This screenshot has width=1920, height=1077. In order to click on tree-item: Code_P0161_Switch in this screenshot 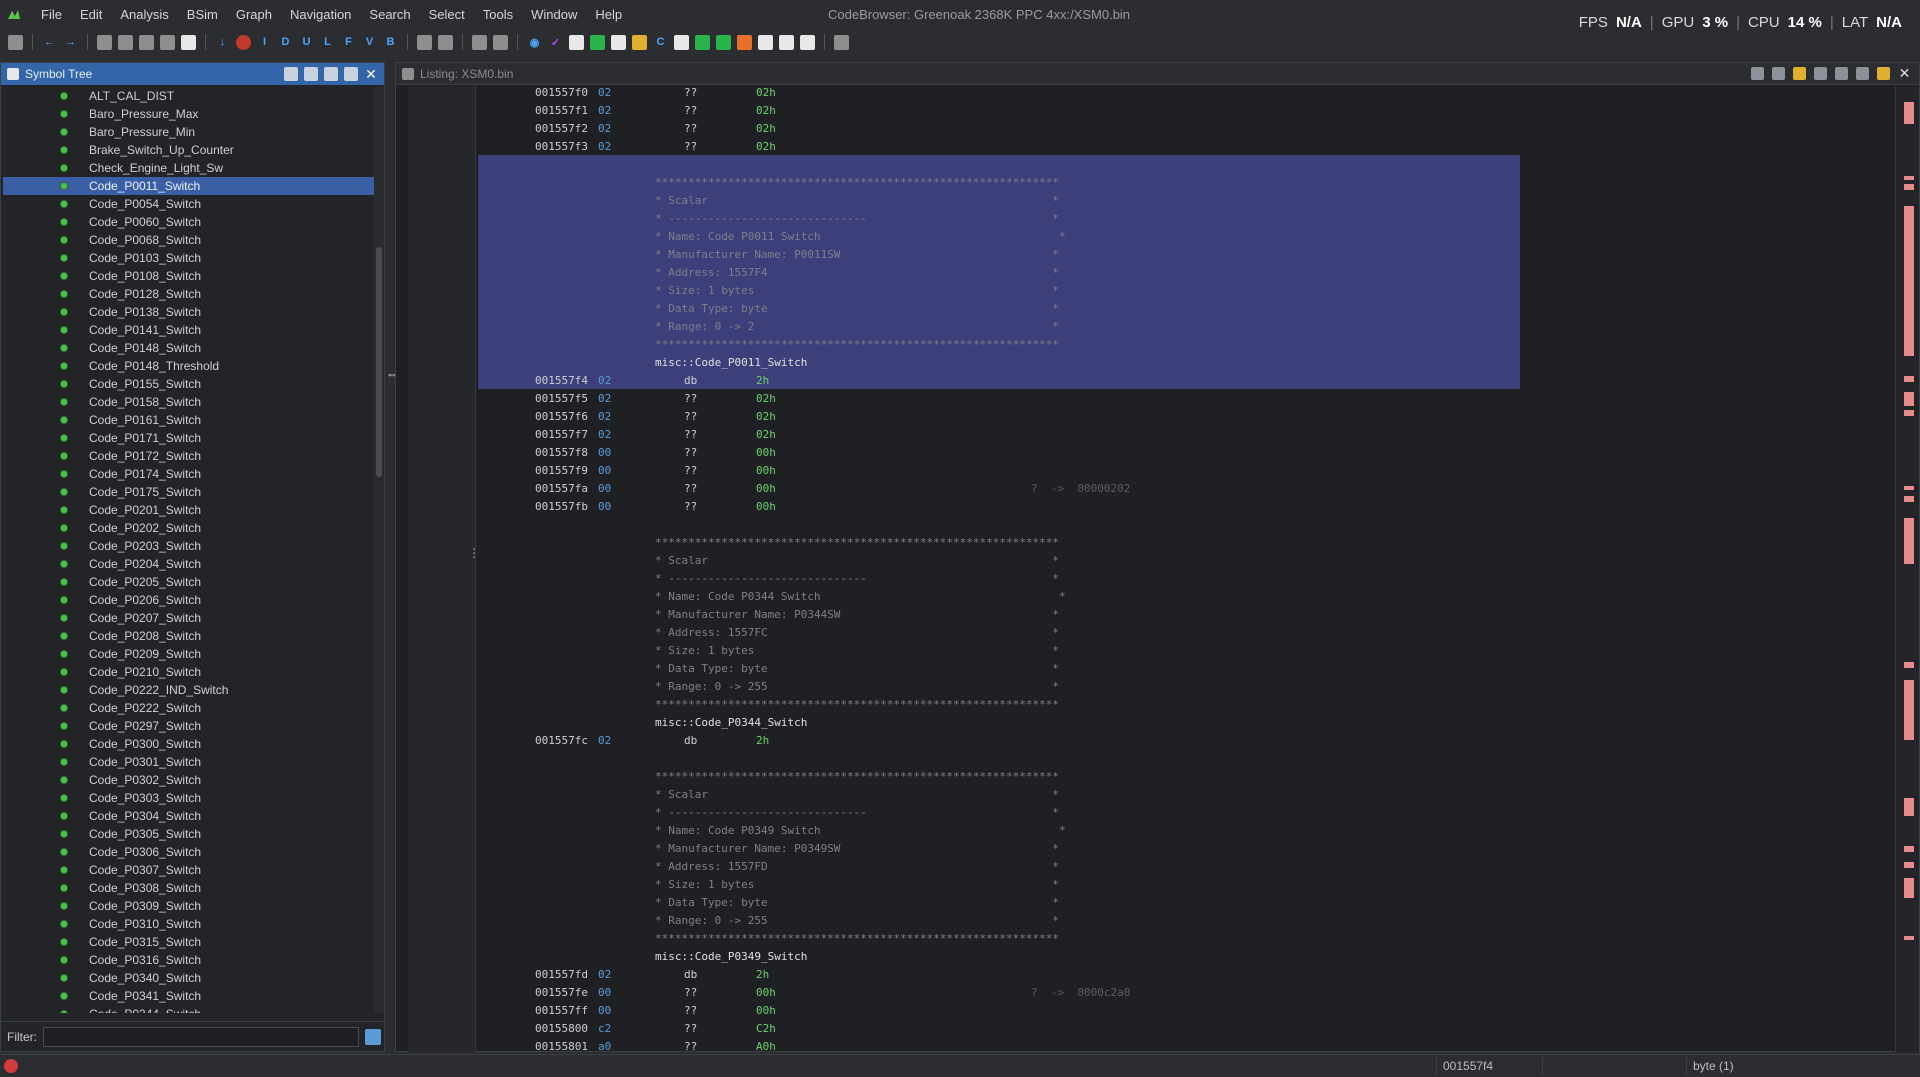, I will do `click(189, 420)`.